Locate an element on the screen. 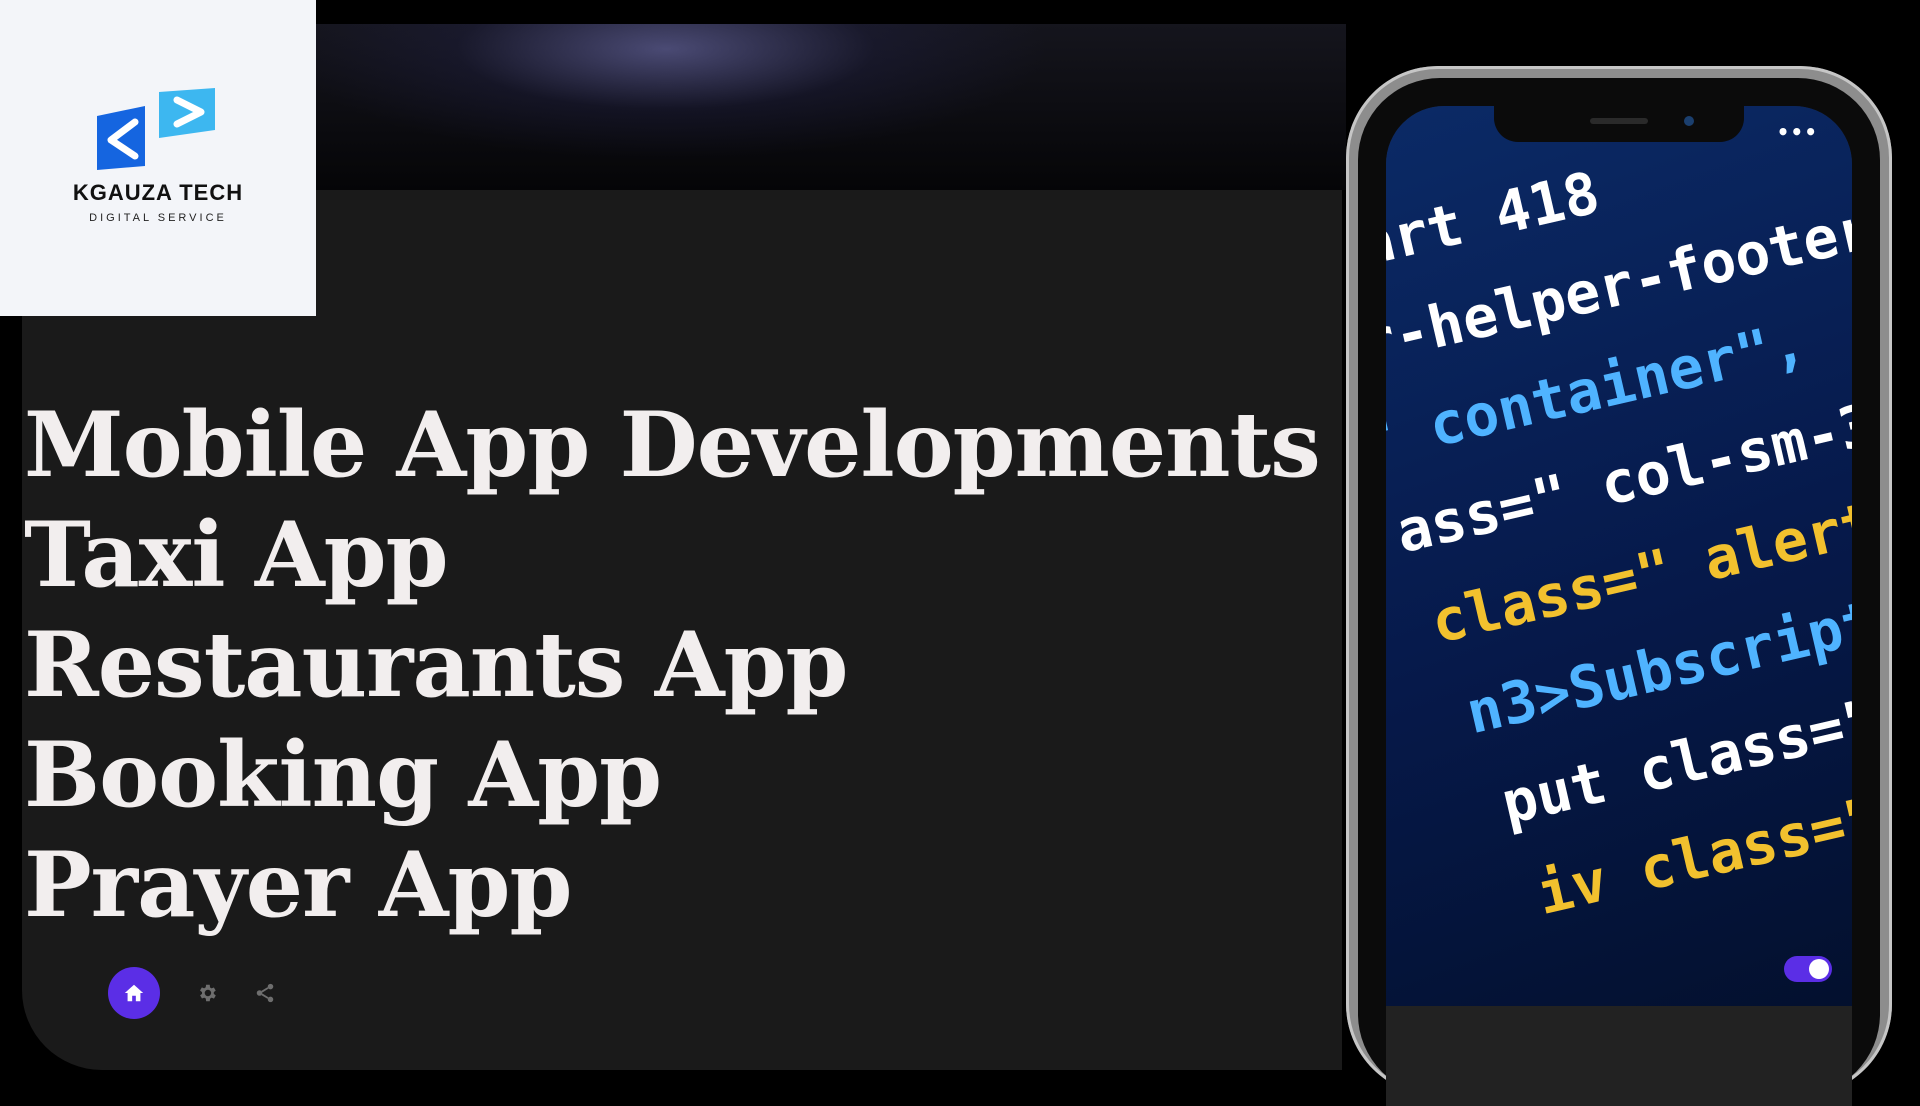  headline-line-prayer: Prayer App is located at coordinates (298, 885).